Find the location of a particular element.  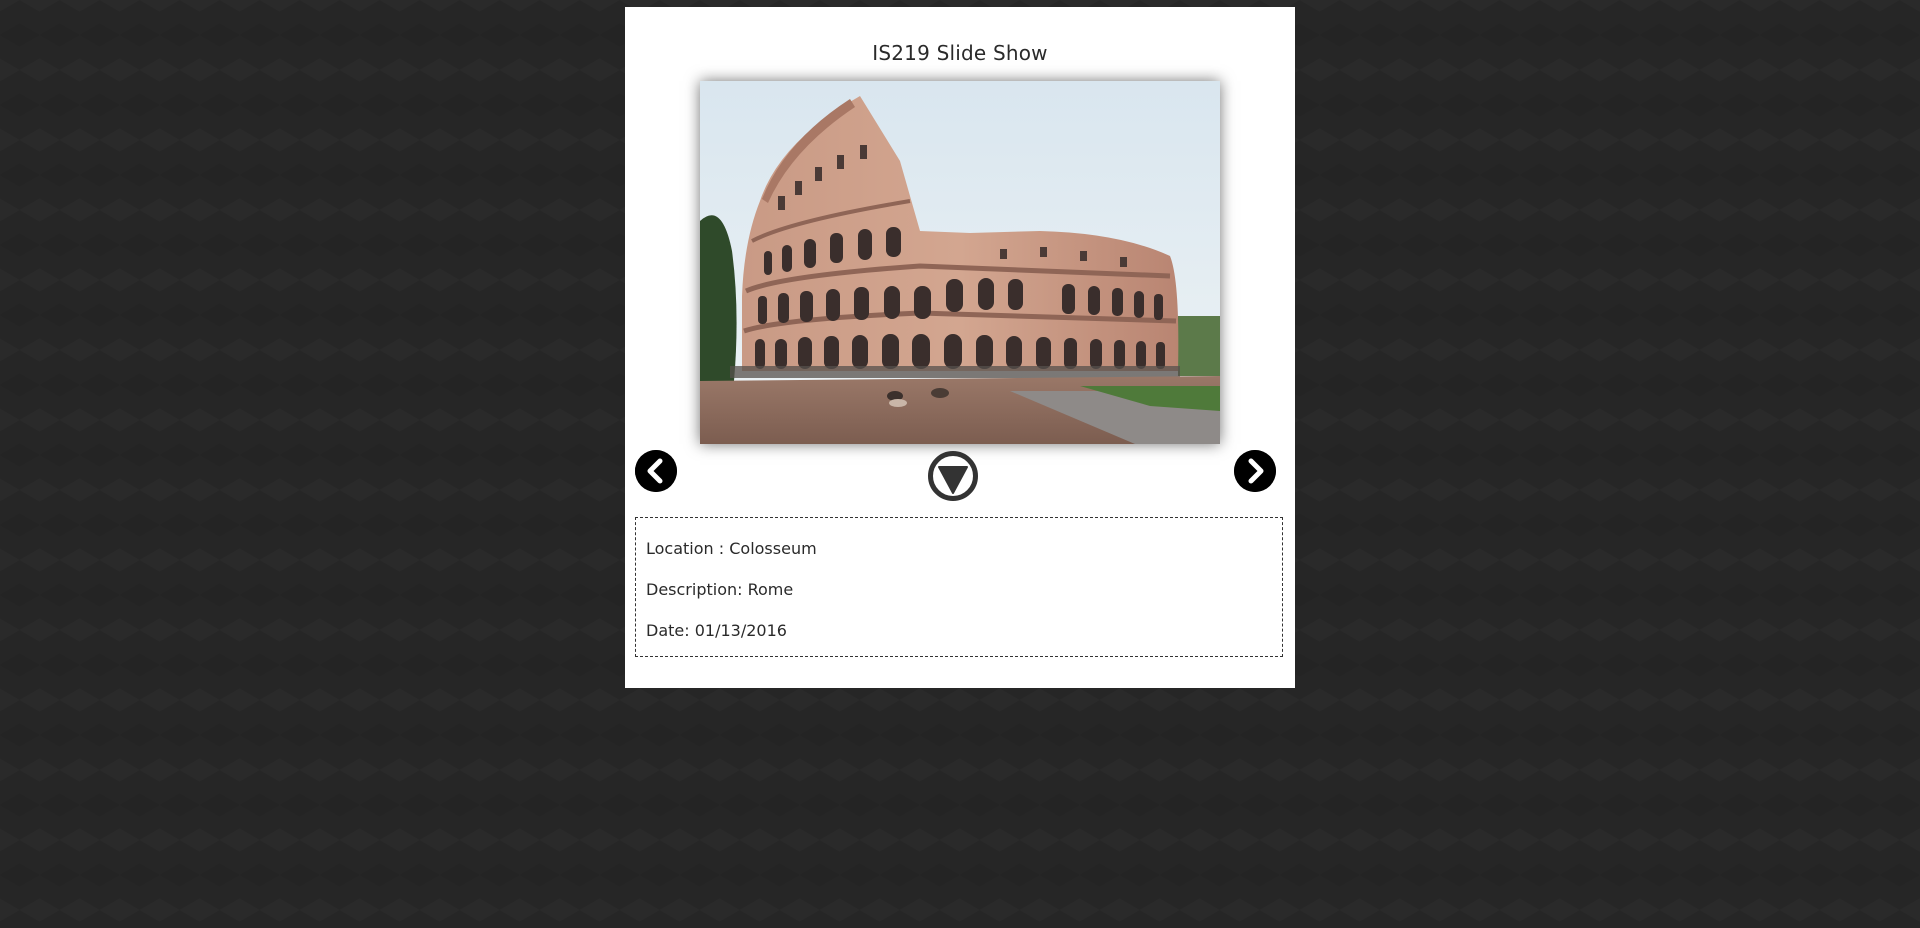

colosseum-photo is located at coordinates (960, 262).